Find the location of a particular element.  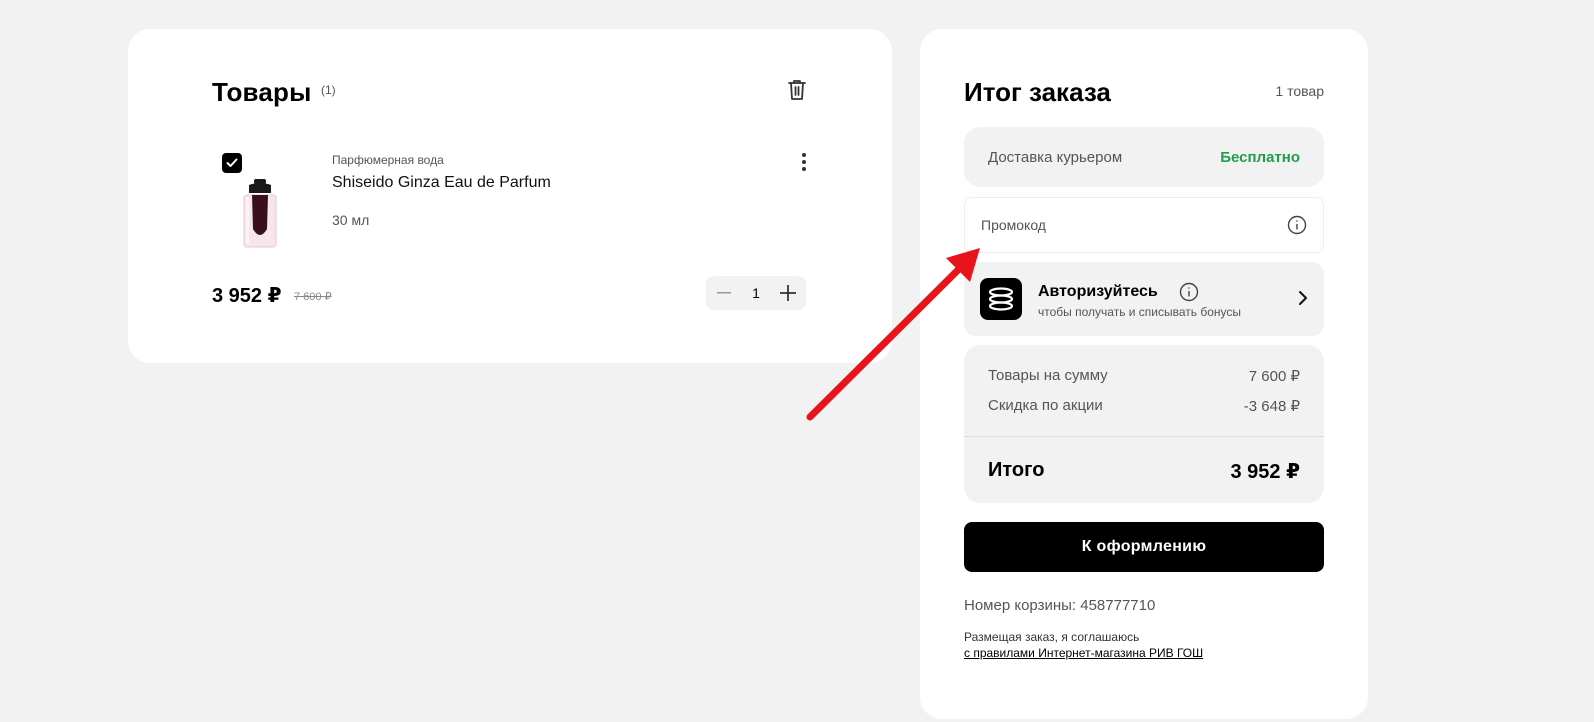

subtotal-value: 7 600 ₽ is located at coordinates (1274, 376).